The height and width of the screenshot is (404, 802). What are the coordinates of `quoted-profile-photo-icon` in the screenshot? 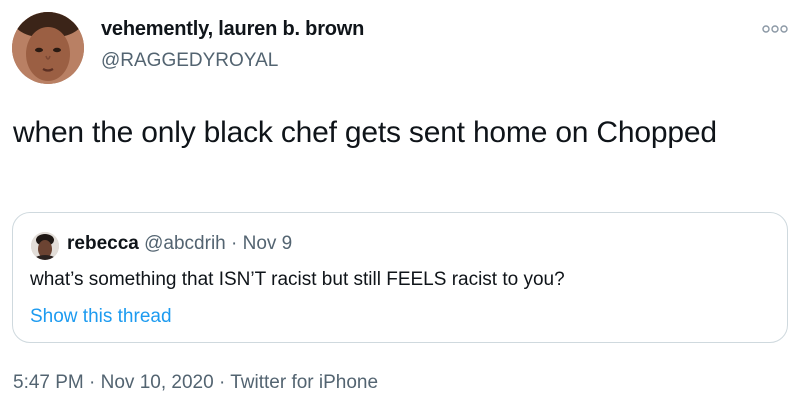 It's located at (45, 246).